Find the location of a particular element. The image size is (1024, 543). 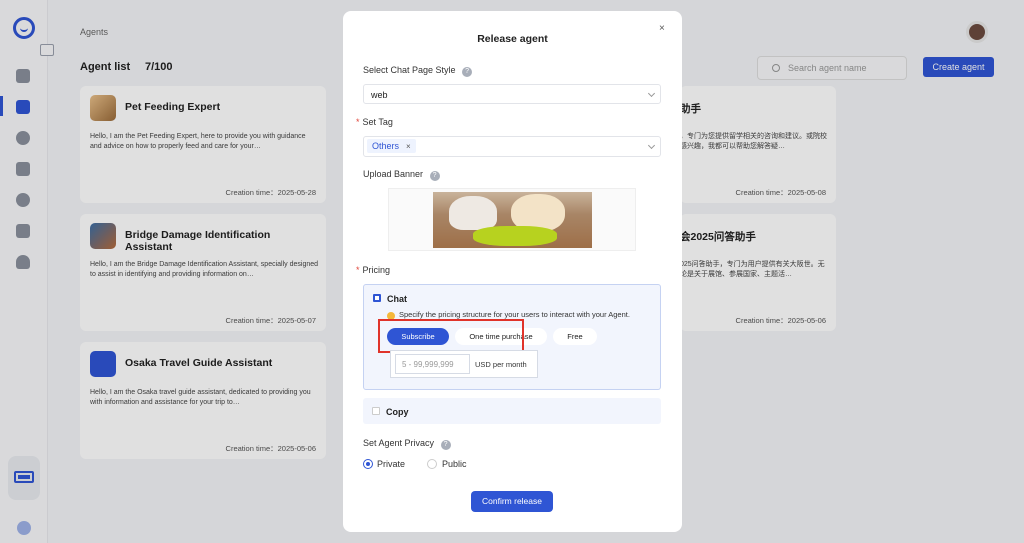

copy-pricing-panel: Copy is located at coordinates (512, 411).